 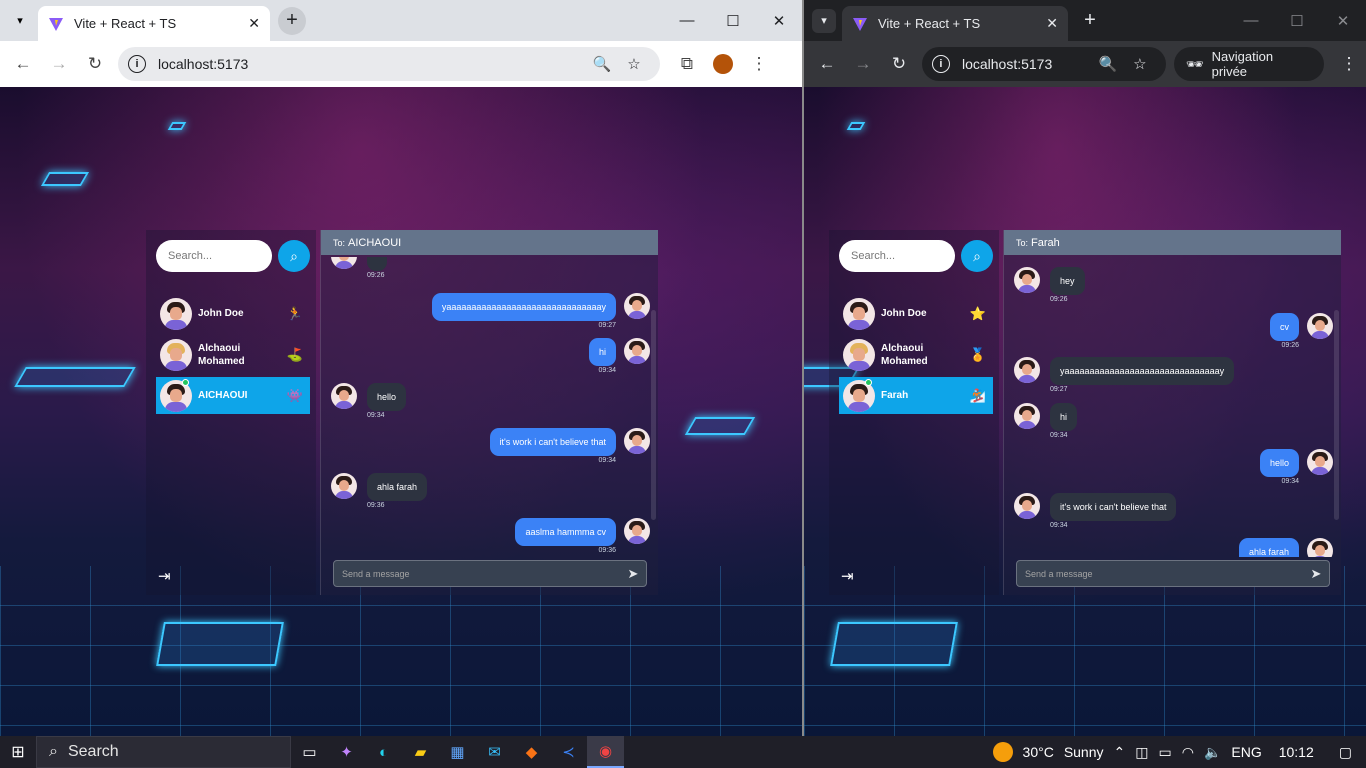 I want to click on contact-item: John Doe 🏃, so click(x=233, y=313).